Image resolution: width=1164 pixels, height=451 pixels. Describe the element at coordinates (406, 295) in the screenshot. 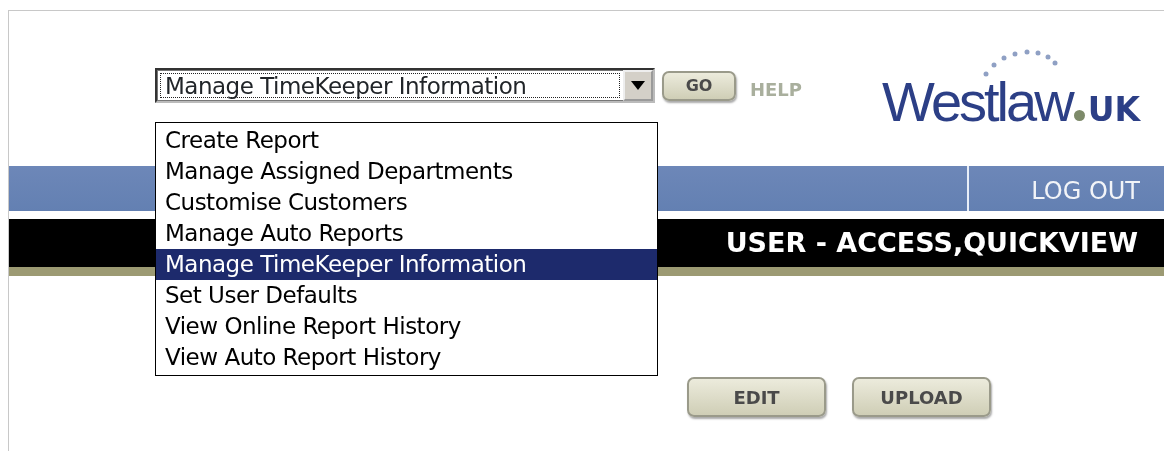

I see `dropdown-option: Set User Defaults` at that location.